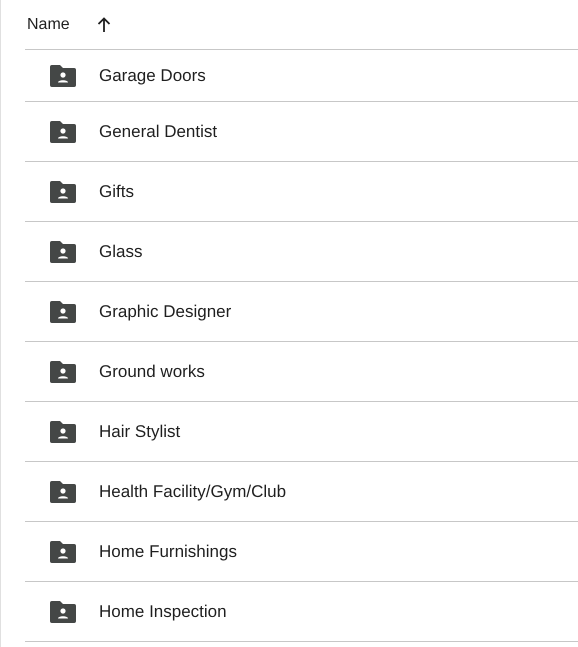 This screenshot has height=647, width=578. Describe the element at coordinates (152, 372) in the screenshot. I see `folder-name: Ground works` at that location.